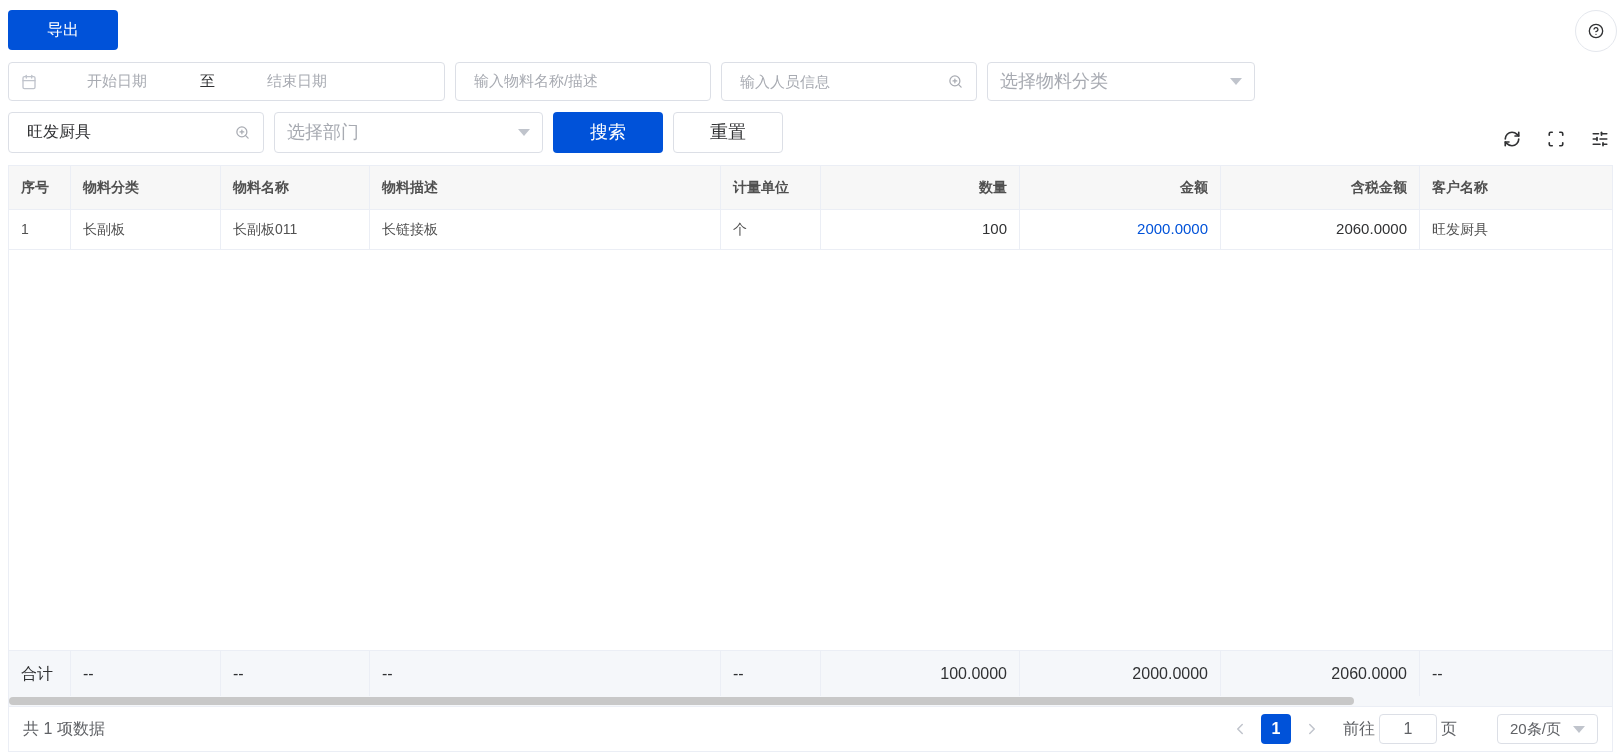  I want to click on column-header: 含税金额, so click(1379, 187).